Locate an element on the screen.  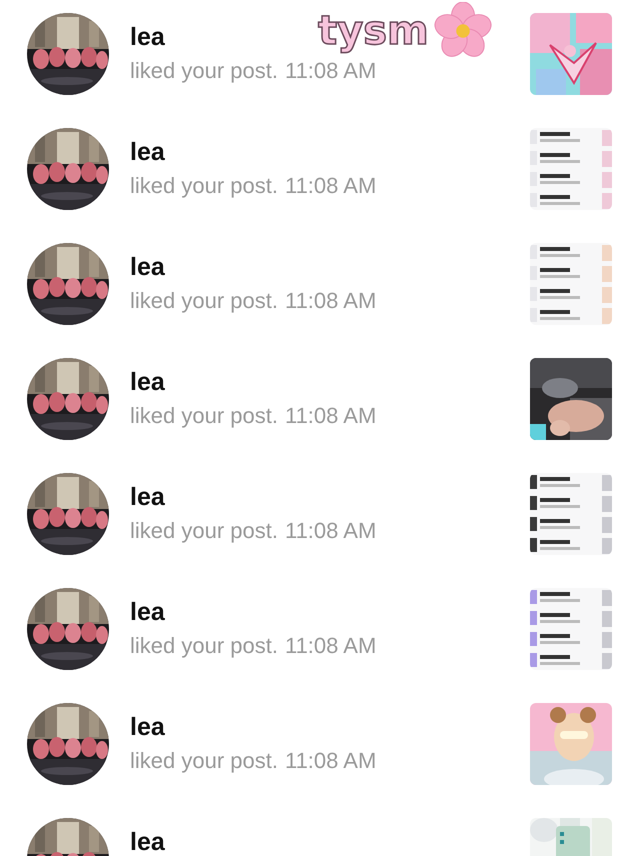
flower-icon is located at coordinates (462, 31).